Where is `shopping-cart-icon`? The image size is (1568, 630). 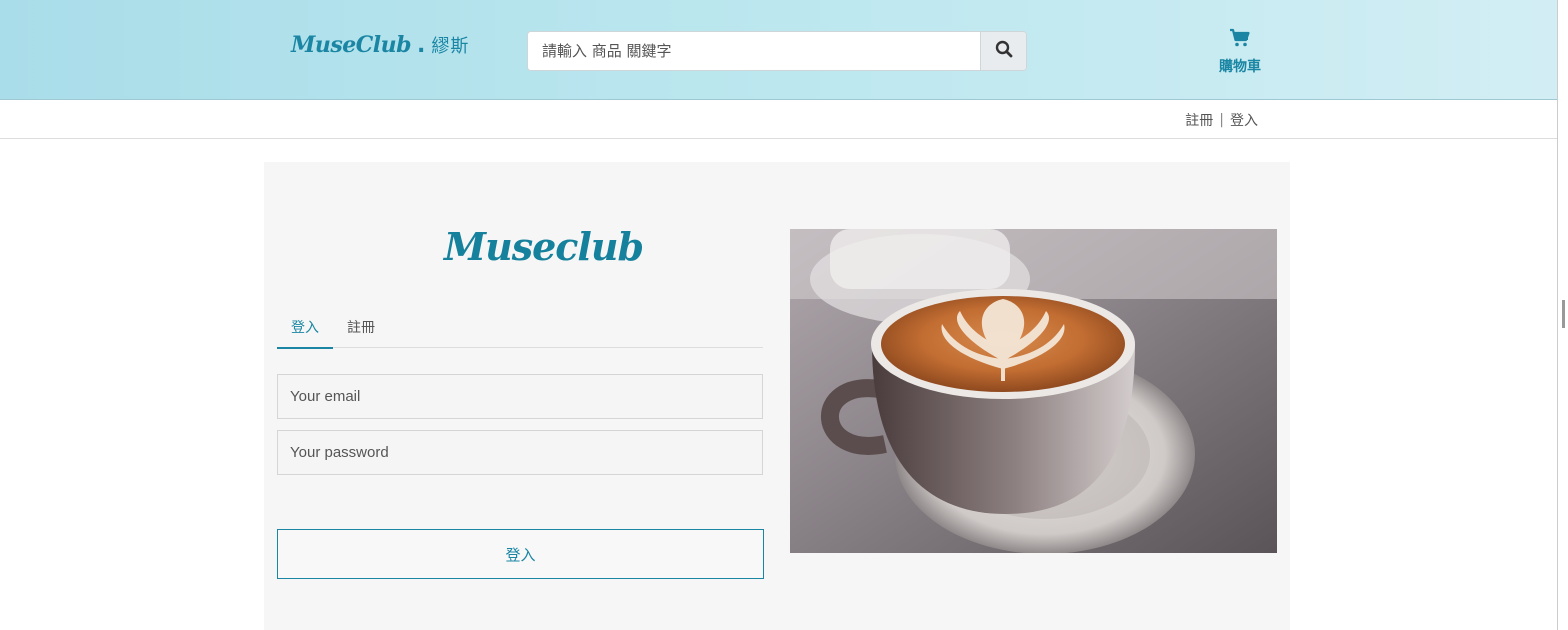 shopping-cart-icon is located at coordinates (1240, 40).